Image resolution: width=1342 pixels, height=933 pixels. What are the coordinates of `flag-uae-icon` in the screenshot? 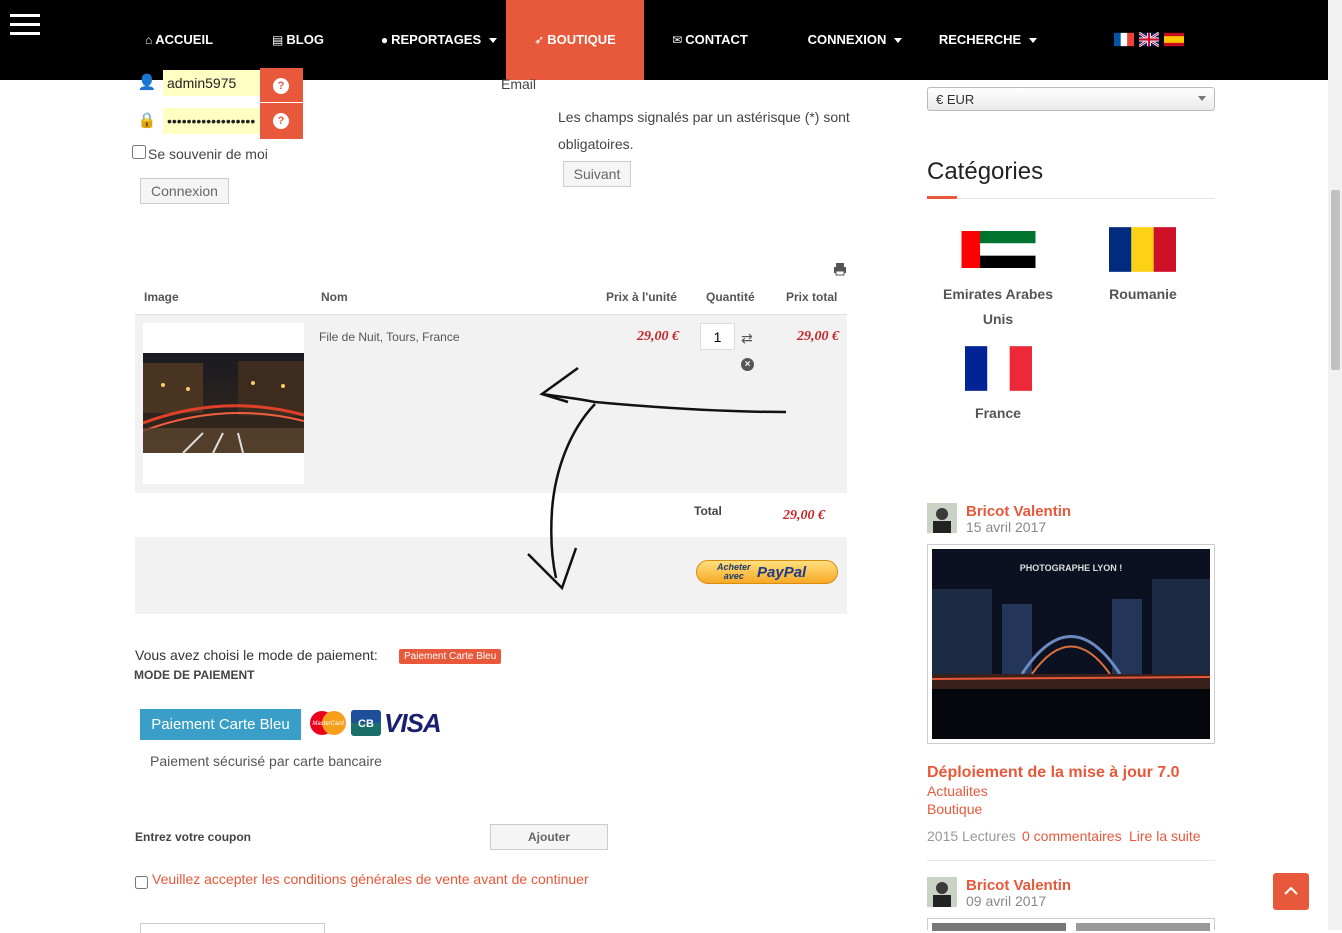 It's located at (998, 249).